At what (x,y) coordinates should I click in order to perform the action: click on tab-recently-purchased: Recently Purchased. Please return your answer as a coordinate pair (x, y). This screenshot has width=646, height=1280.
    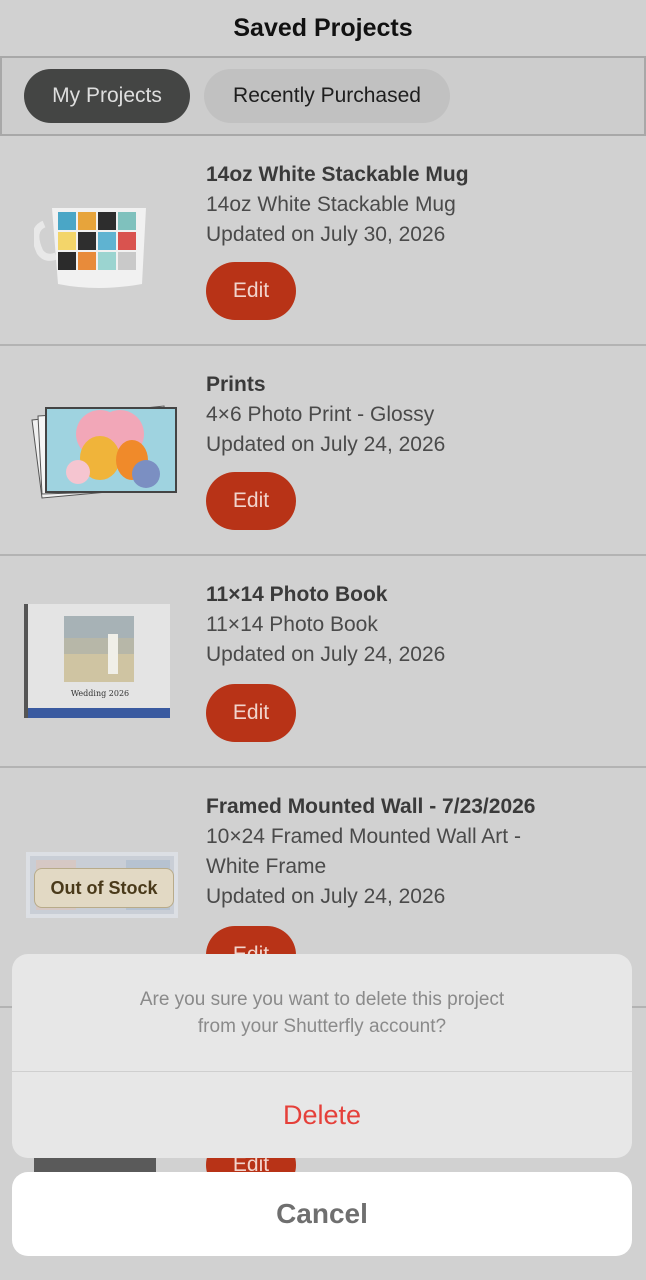
    Looking at the image, I should click on (327, 96).